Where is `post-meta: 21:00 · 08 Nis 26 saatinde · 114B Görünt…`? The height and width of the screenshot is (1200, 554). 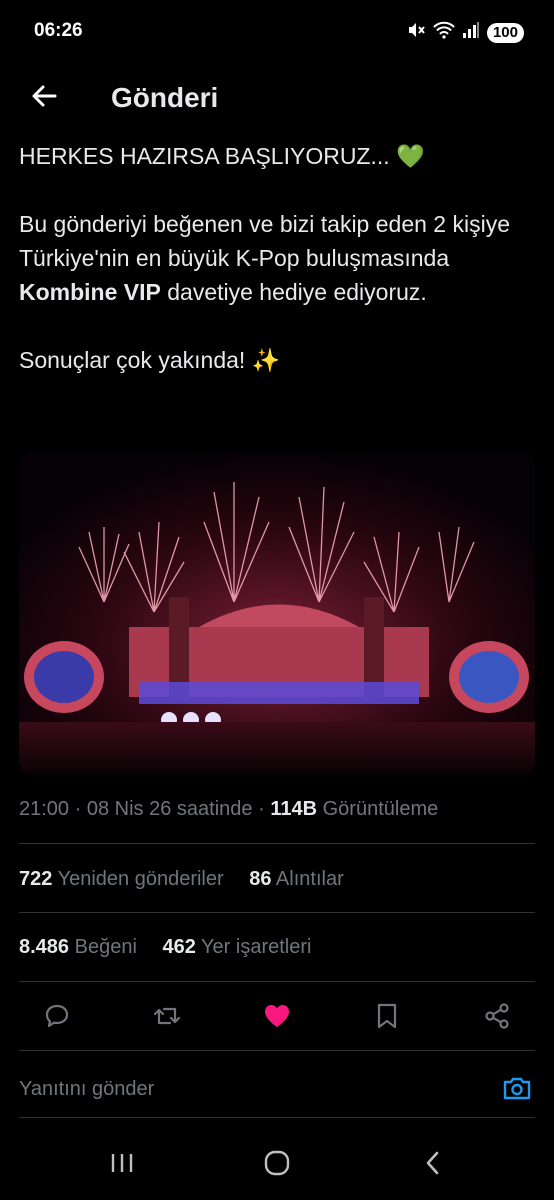
post-meta: 21:00 · 08 Nis 26 saatinde · 114B Görünt… is located at coordinates (228, 809).